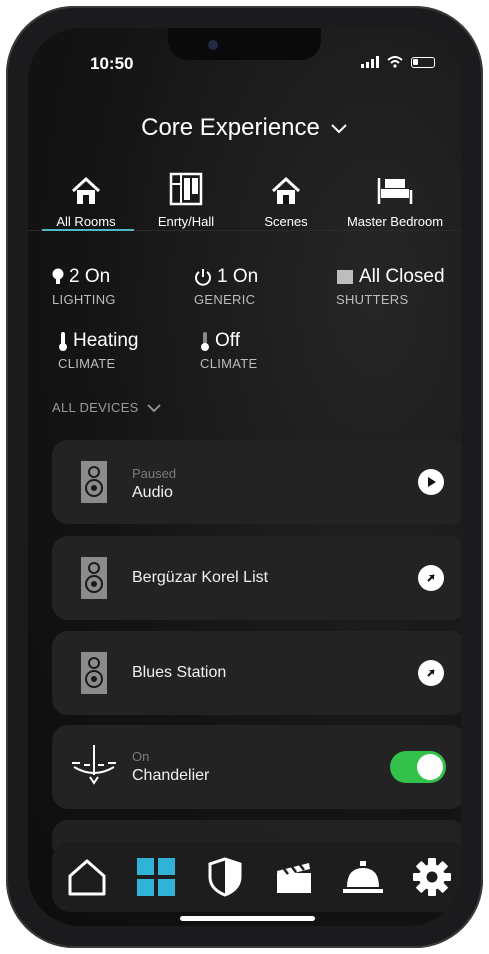 The height and width of the screenshot is (954, 489). I want to click on signal-icon, so click(370, 62).